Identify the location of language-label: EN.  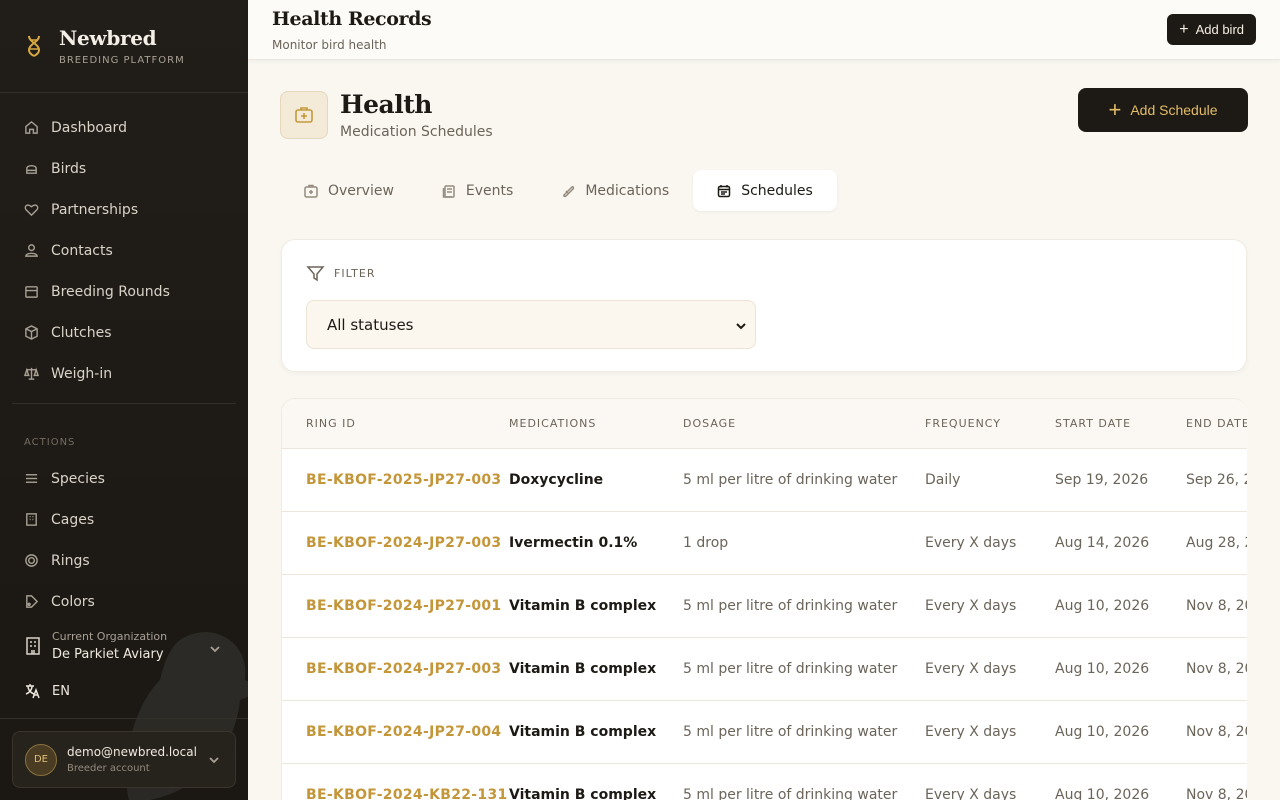
(61, 691).